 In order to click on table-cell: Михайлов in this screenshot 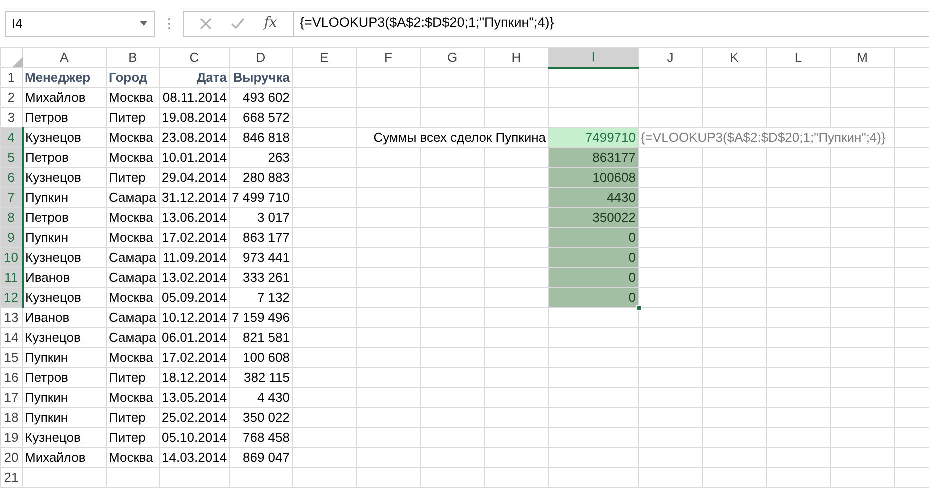, I will do `click(64, 458)`.